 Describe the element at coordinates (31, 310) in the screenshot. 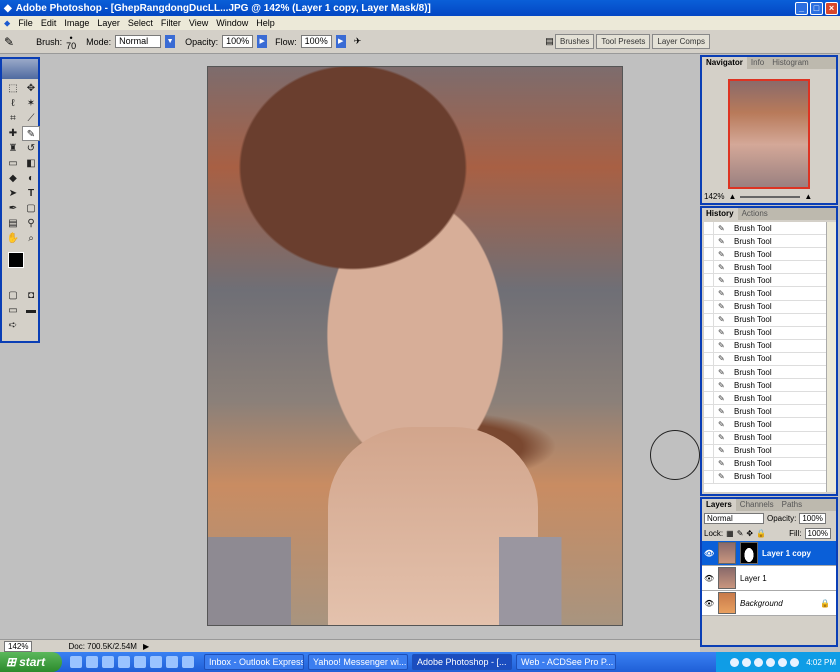

I see `fullscreen-mode-icon: ▬` at that location.